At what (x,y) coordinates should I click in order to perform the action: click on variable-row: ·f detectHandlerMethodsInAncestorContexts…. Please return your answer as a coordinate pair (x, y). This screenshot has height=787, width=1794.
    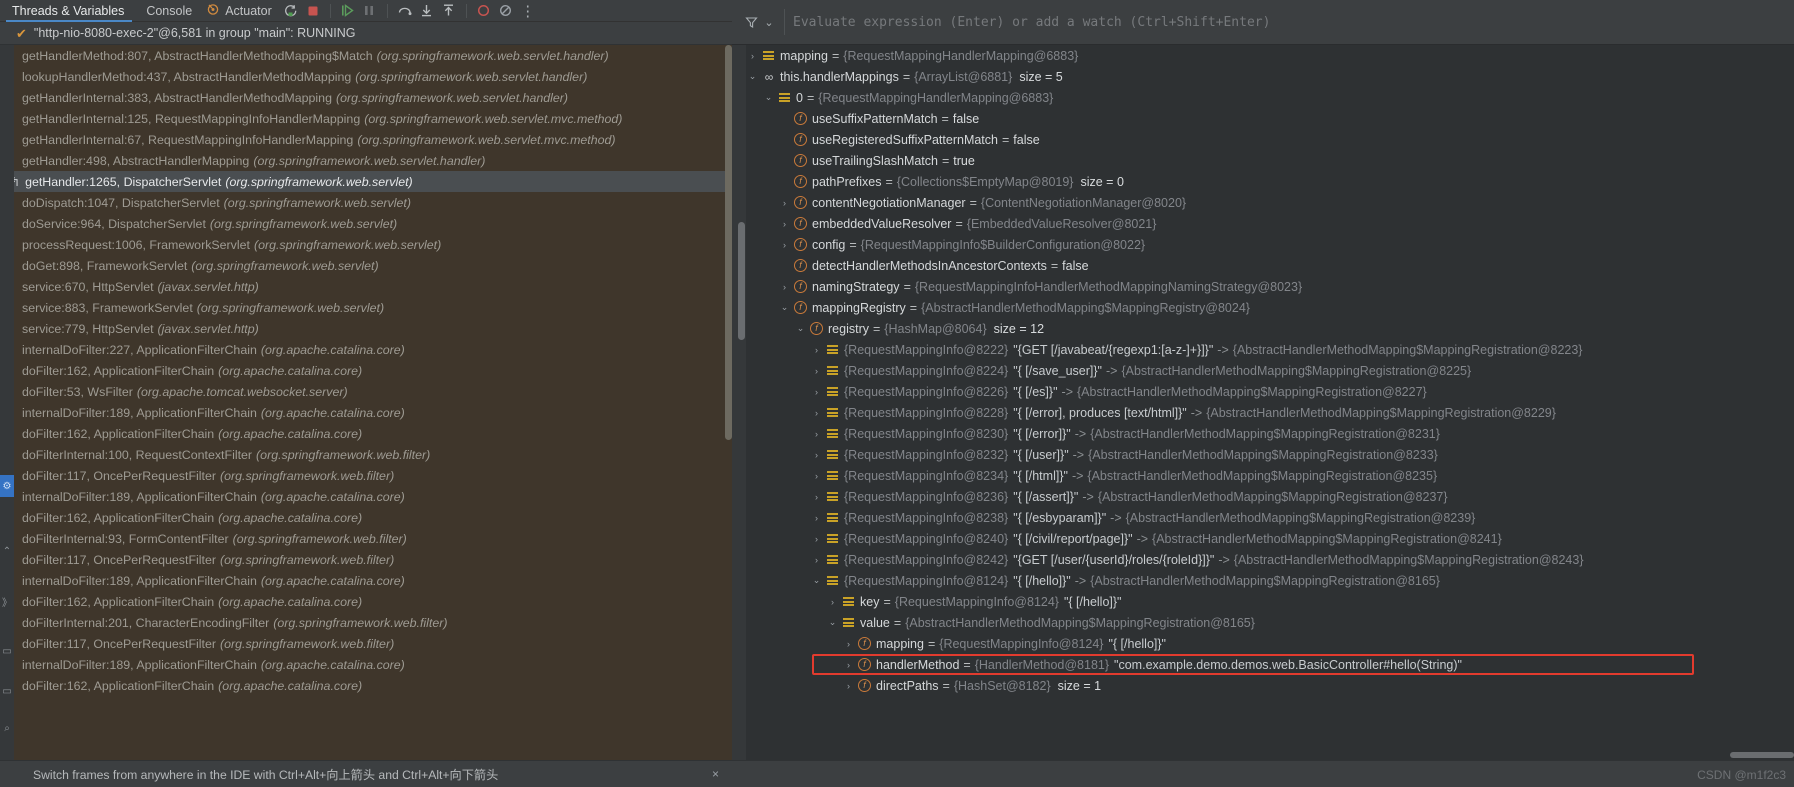
    Looking at the image, I should click on (1263, 265).